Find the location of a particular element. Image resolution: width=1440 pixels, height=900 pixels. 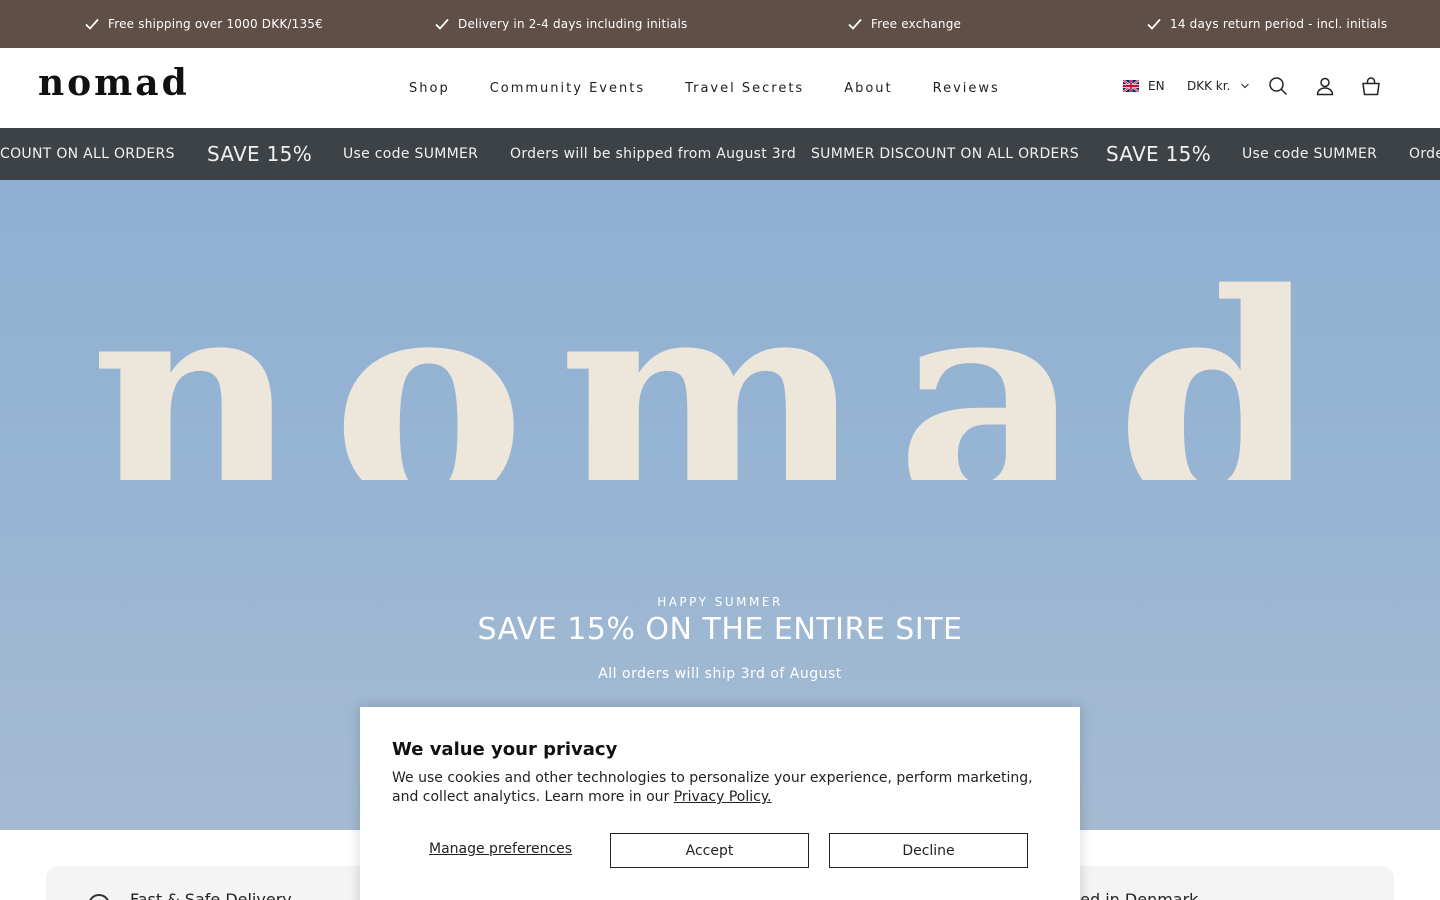

feature-delivery: Fast & Safe Delivery is located at coordinates (211, 895).